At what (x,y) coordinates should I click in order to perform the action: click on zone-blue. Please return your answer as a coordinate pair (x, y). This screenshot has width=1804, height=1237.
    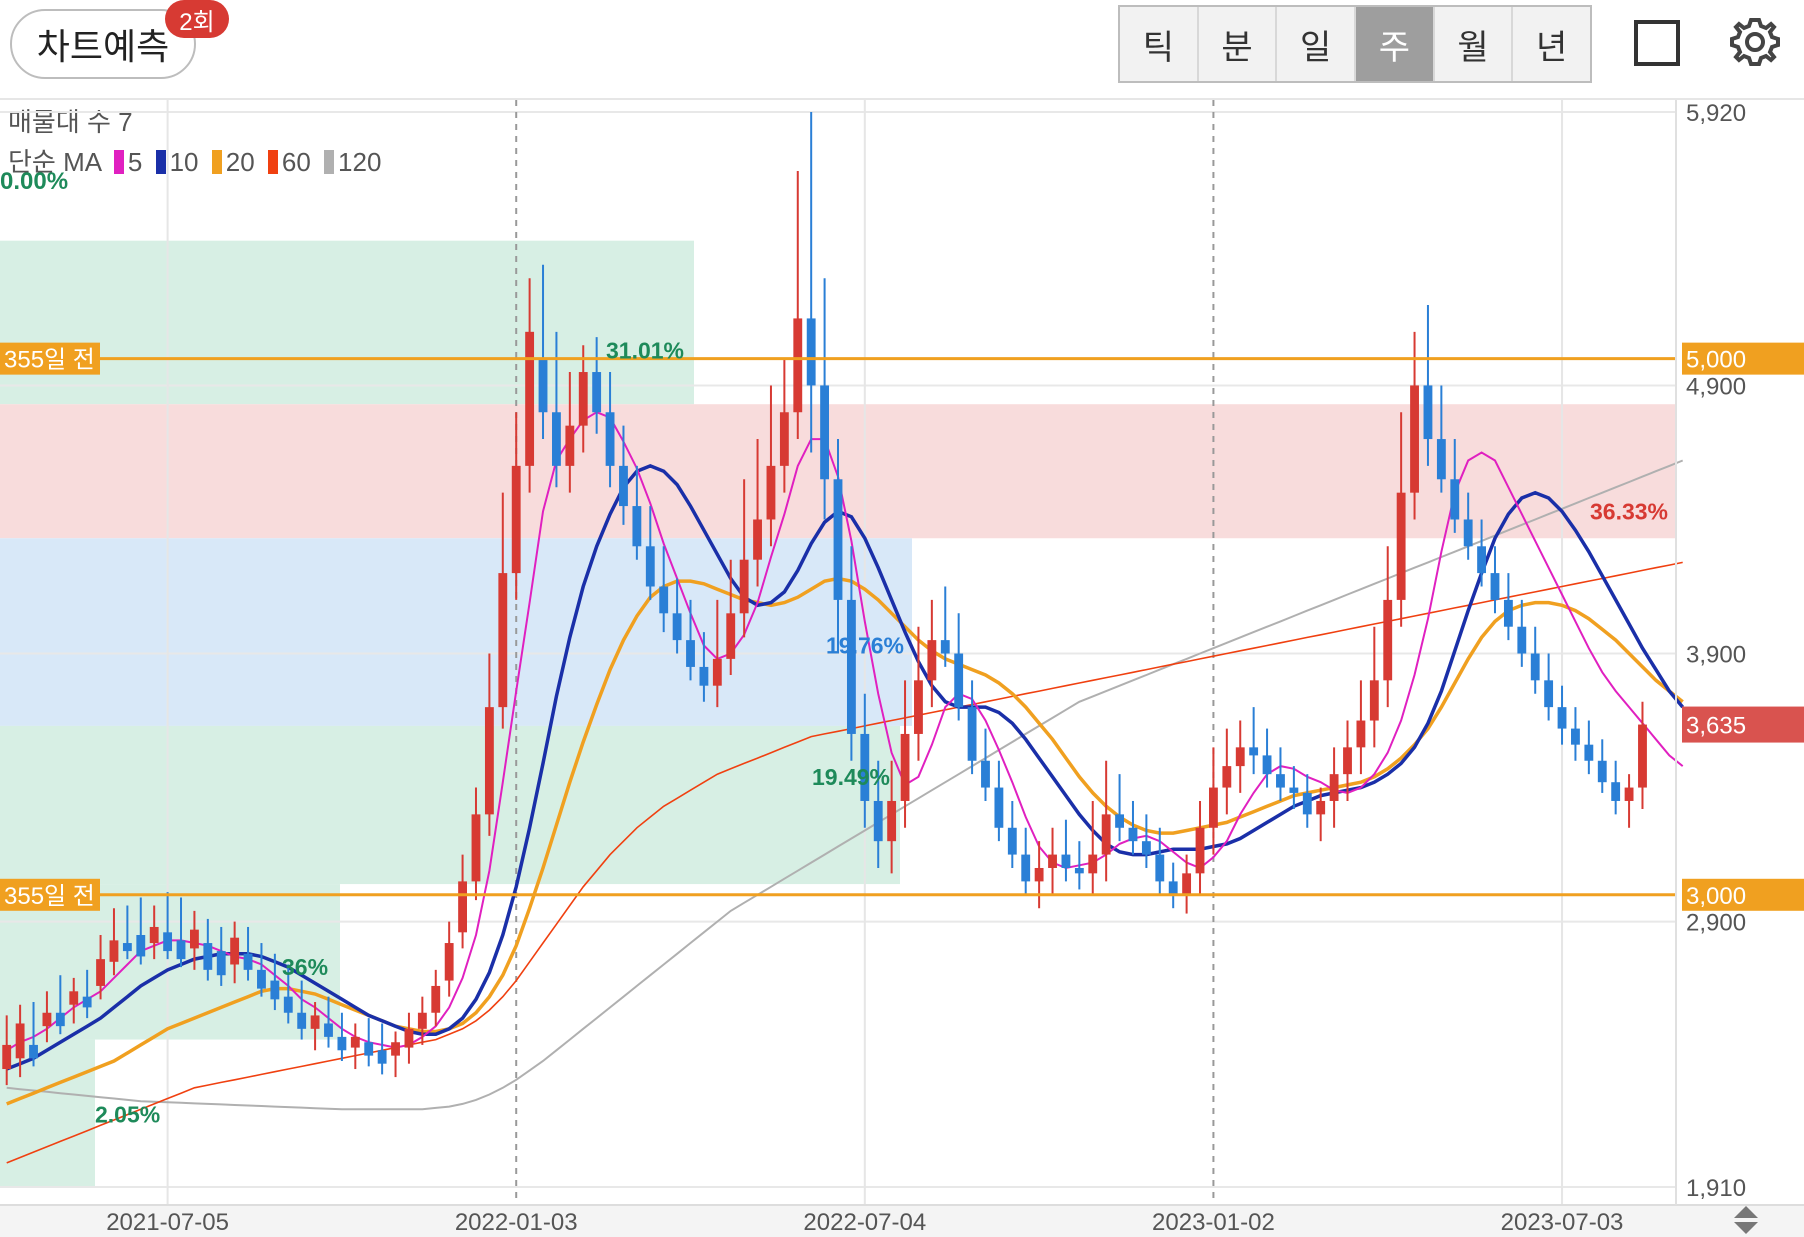
    Looking at the image, I should click on (456, 632).